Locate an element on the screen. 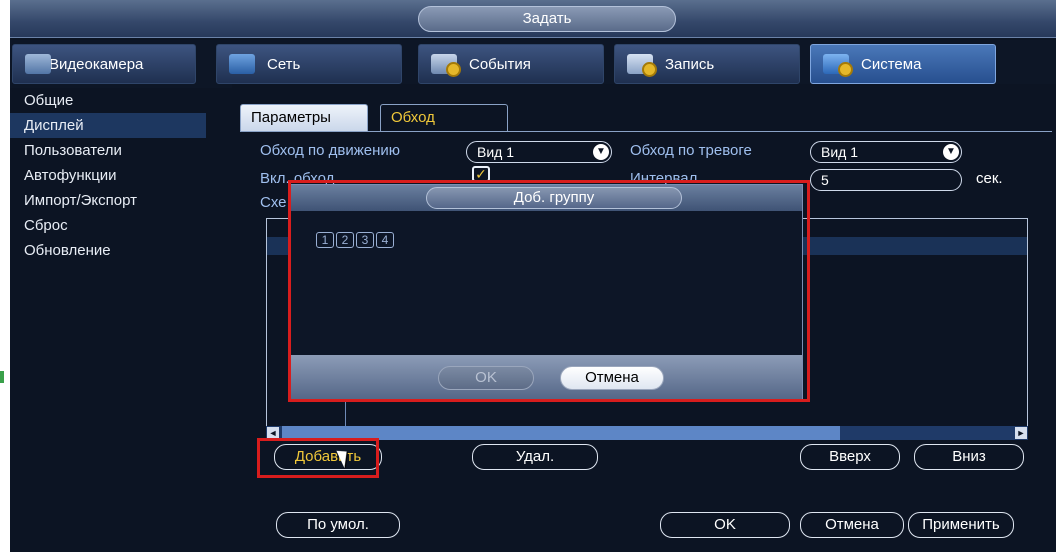  tab-system: Система is located at coordinates (903, 64).